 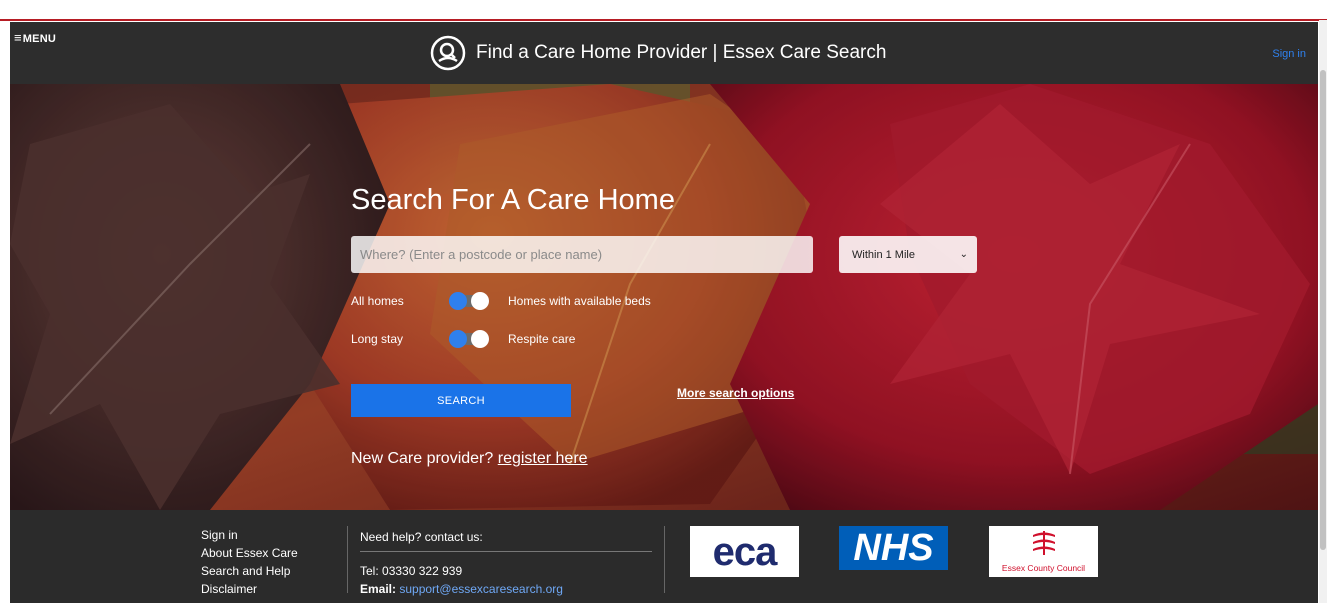 What do you see at coordinates (963, 254) in the screenshot?
I see `chevron-down-icon: ⌄` at bounding box center [963, 254].